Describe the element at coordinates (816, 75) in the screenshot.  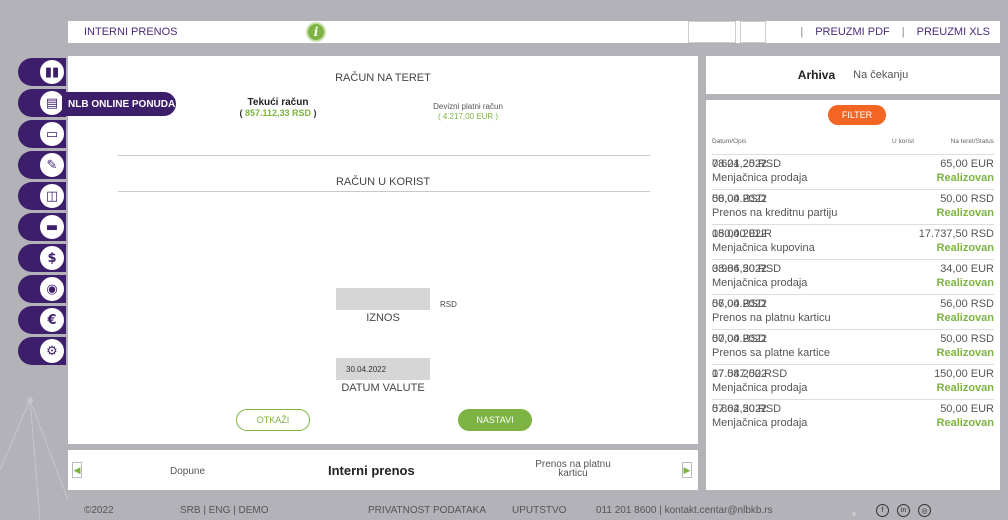
I see `tab-archive: Arhiva` at that location.